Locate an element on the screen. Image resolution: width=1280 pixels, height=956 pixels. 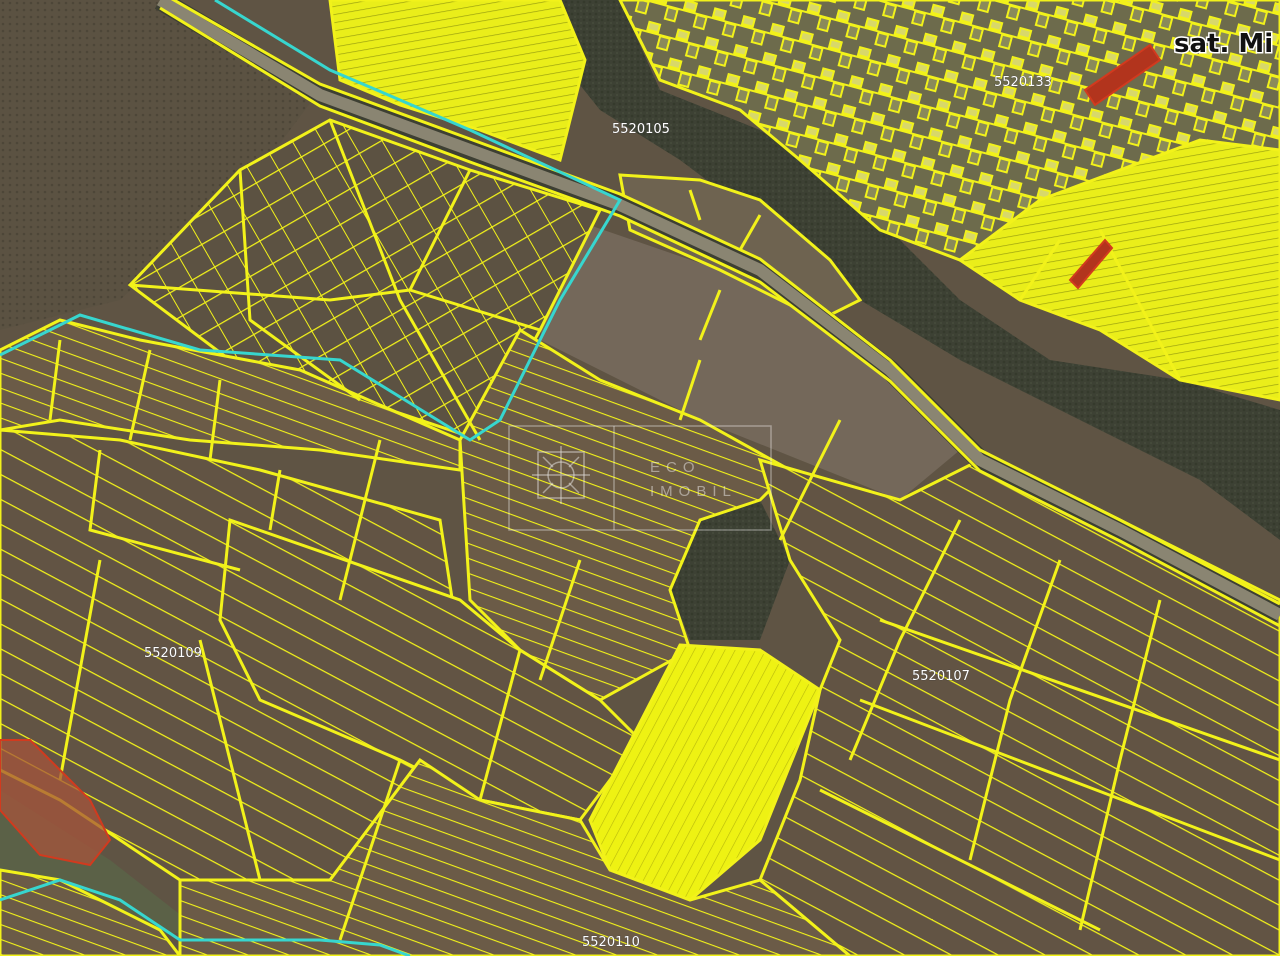
cadastral-label-east: 5520107 is located at coordinates (941, 676).